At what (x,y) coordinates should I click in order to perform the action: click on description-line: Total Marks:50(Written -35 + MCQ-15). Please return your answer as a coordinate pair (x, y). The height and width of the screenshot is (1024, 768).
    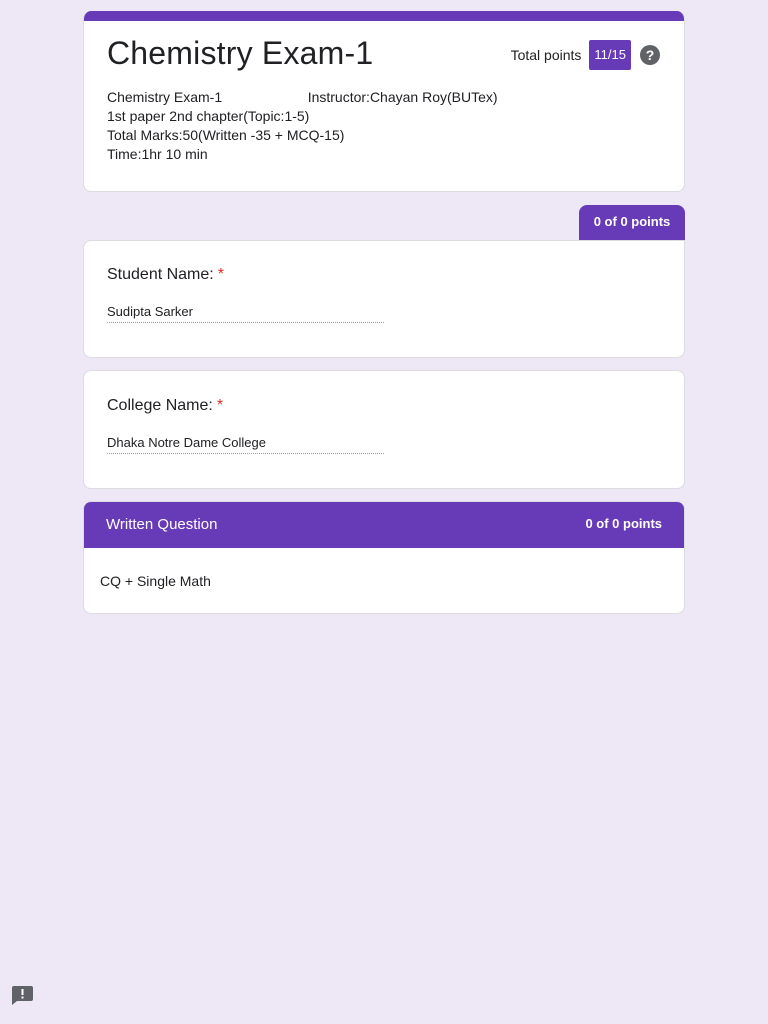
    Looking at the image, I should click on (226, 135).